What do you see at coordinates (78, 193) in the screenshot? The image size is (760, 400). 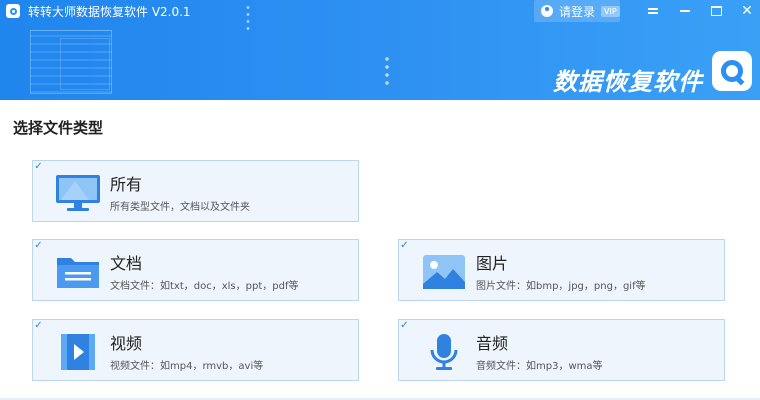 I see `monitor-icon` at bounding box center [78, 193].